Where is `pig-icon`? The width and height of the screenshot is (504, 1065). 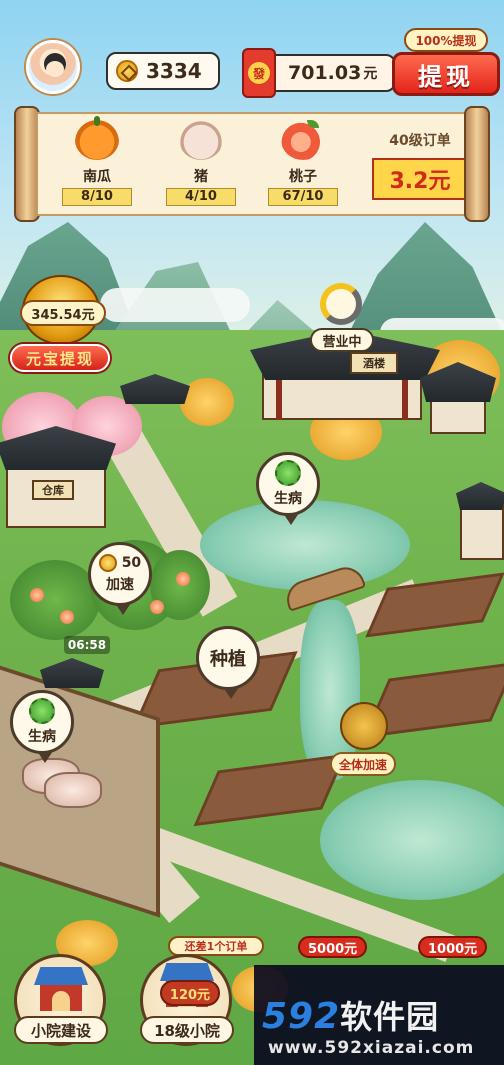 pig-icon is located at coordinates (201, 140).